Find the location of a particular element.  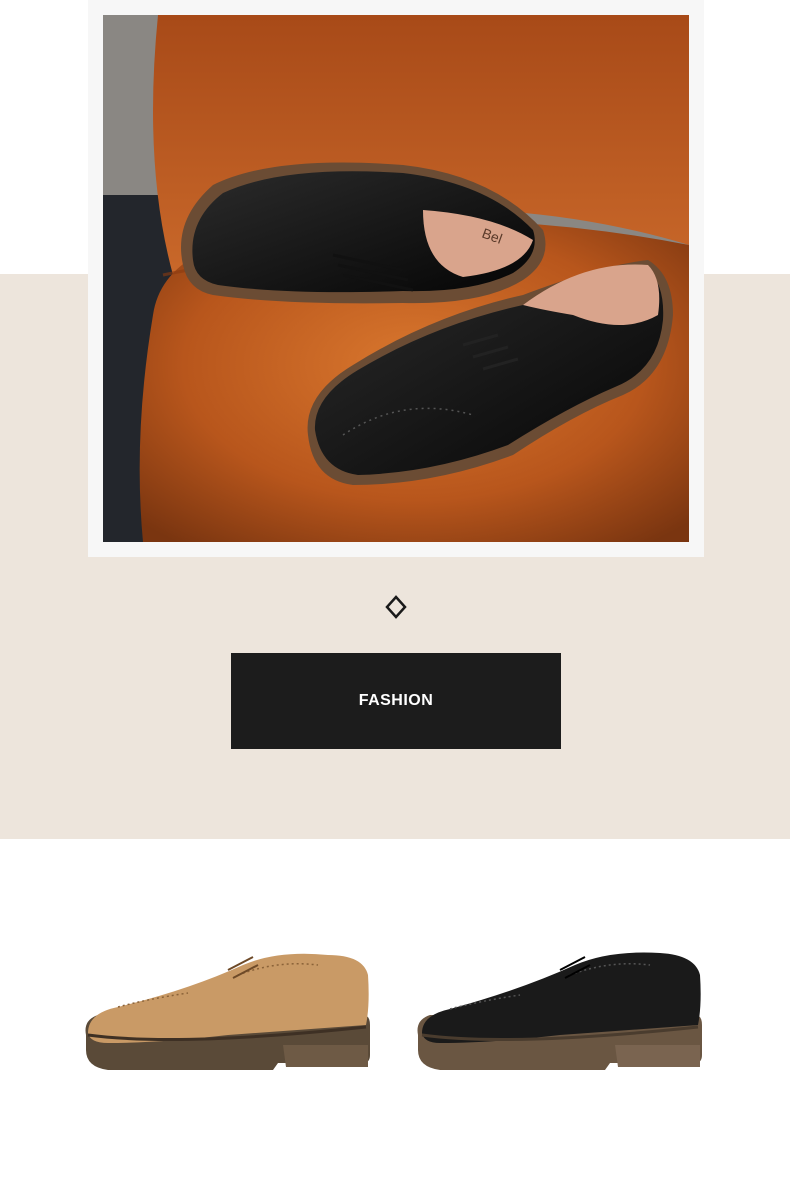

fashion-button-label: FASHION is located at coordinates (396, 700).